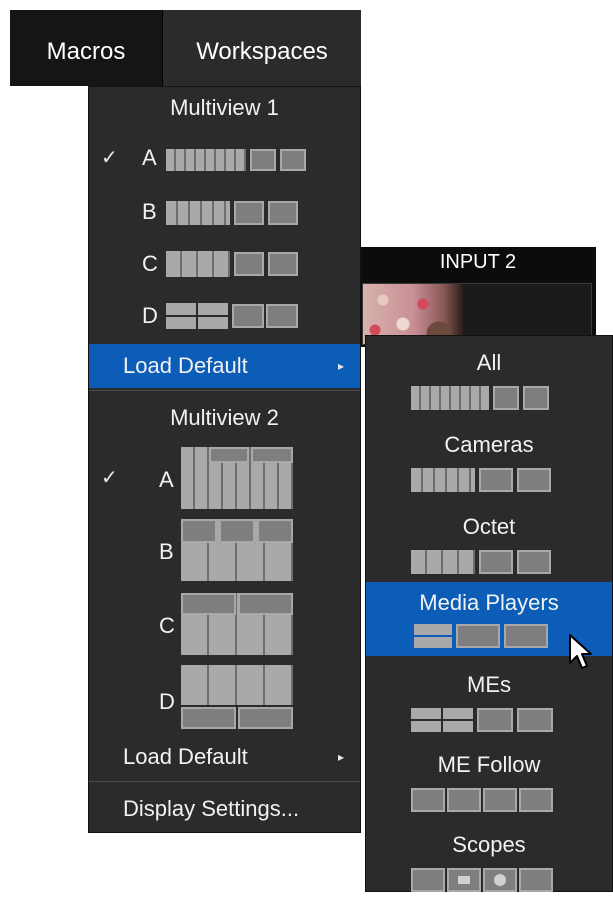 The height and width of the screenshot is (904, 613). Describe the element at coordinates (224, 417) in the screenshot. I see `multiview2-header: Multiview 2` at that location.